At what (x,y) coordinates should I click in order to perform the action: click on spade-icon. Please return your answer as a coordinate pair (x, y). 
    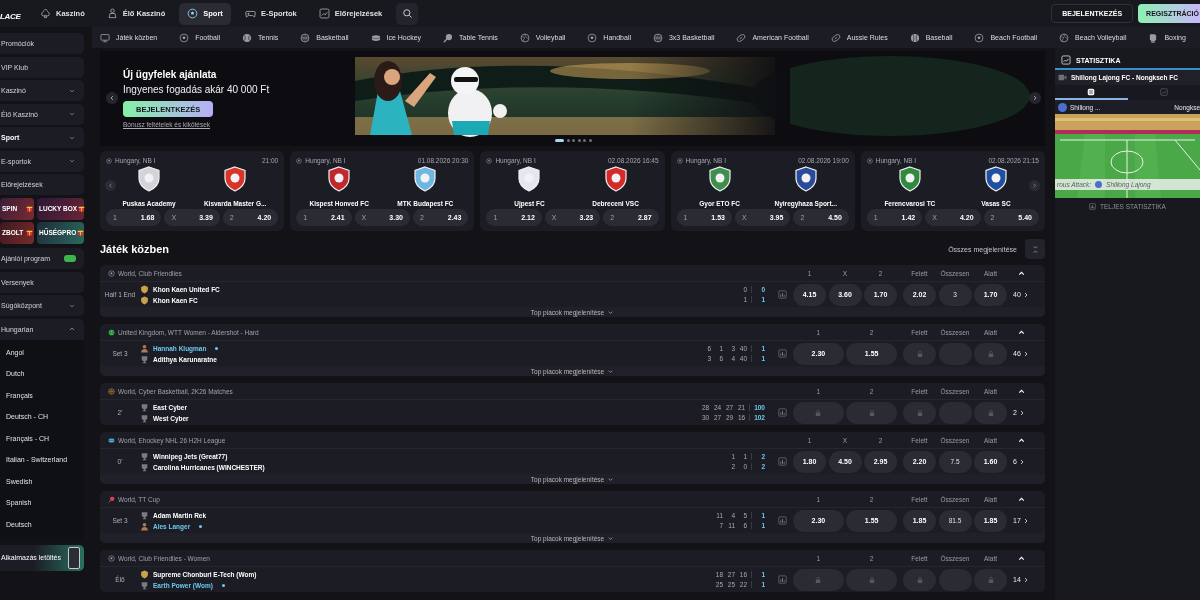
    Looking at the image, I should click on (45, 13).